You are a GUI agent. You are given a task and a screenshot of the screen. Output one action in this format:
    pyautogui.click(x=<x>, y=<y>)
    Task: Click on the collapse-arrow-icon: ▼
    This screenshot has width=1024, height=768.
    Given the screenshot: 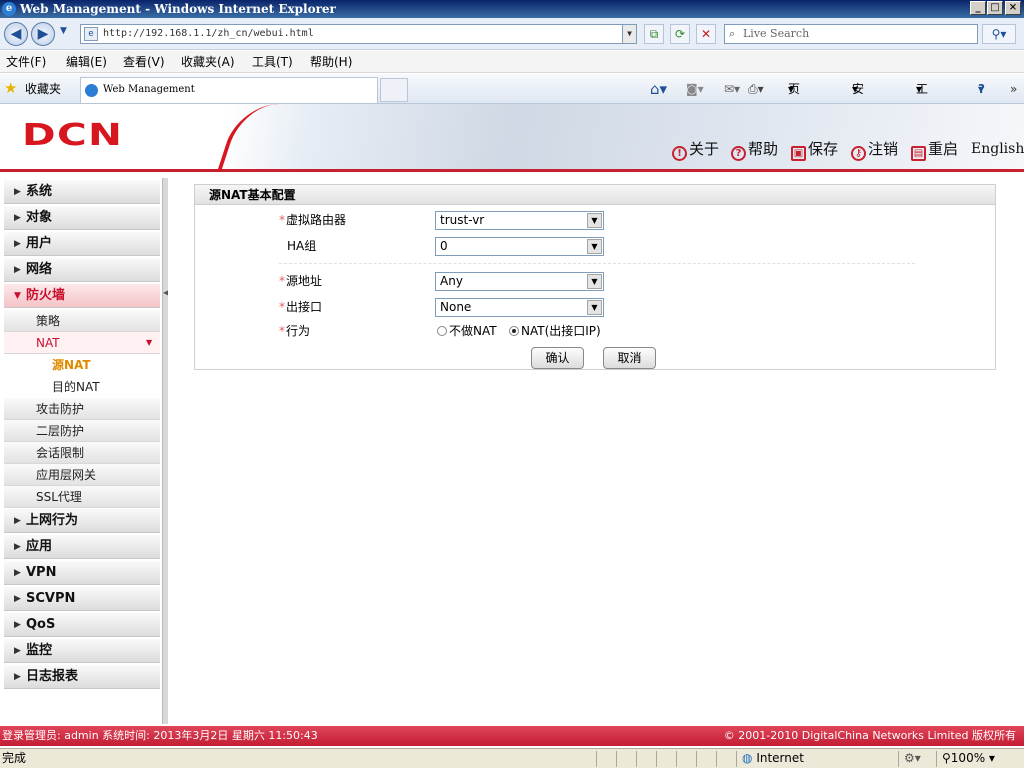 What is the action you would take?
    pyautogui.click(x=17, y=296)
    